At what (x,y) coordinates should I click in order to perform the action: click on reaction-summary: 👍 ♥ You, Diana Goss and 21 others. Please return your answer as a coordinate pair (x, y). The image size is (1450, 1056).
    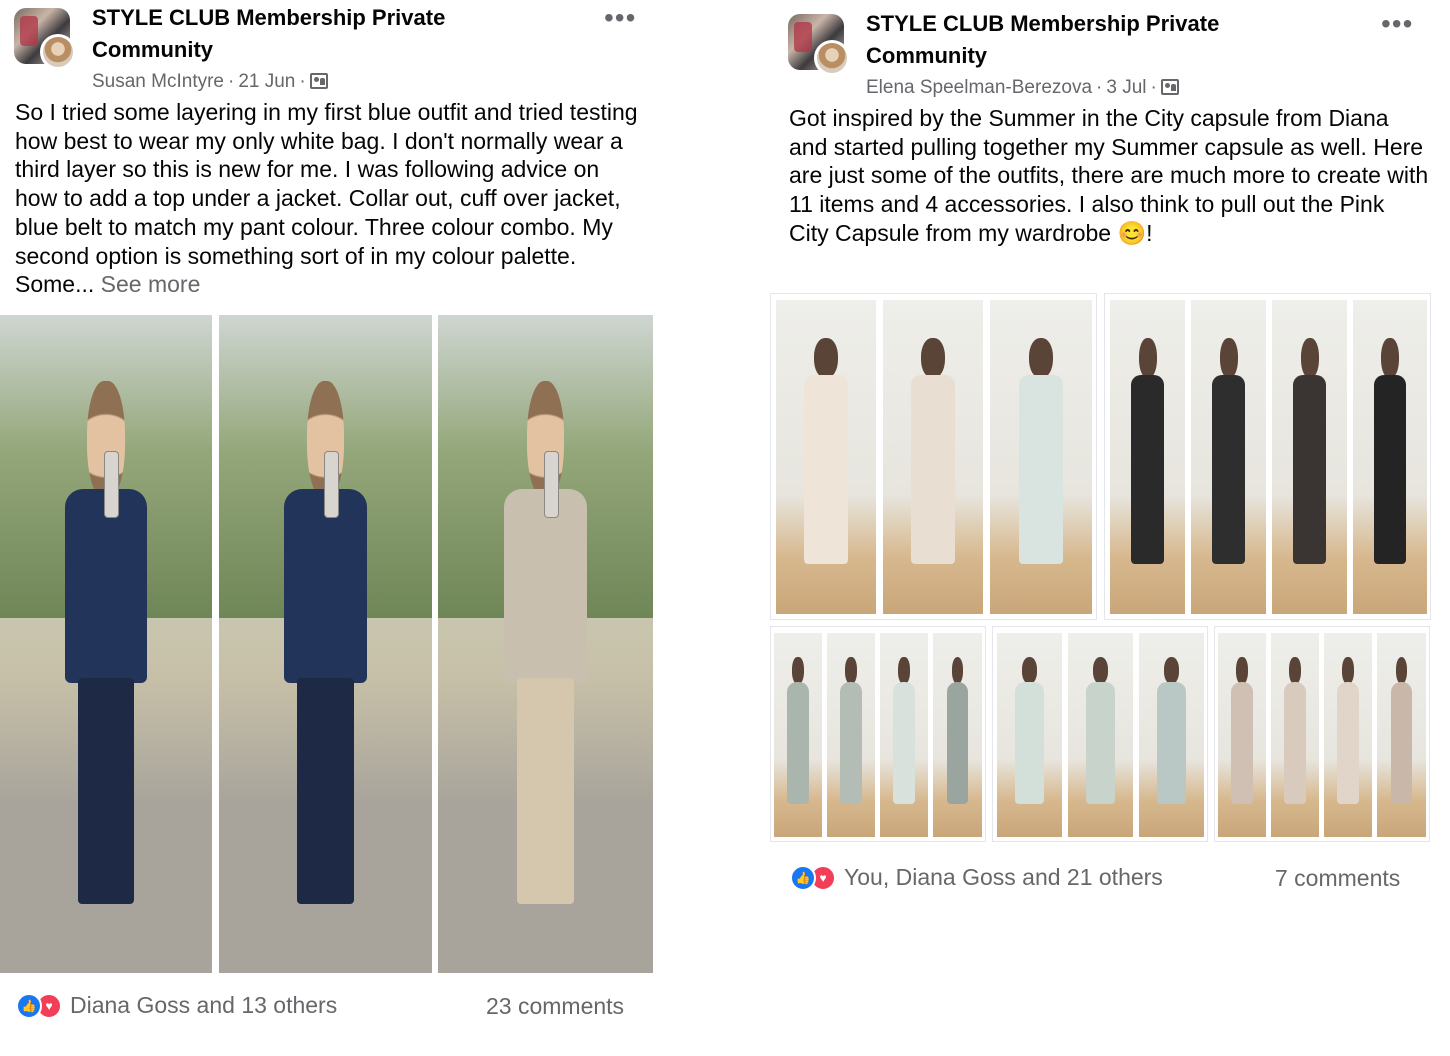
    Looking at the image, I should click on (976, 877).